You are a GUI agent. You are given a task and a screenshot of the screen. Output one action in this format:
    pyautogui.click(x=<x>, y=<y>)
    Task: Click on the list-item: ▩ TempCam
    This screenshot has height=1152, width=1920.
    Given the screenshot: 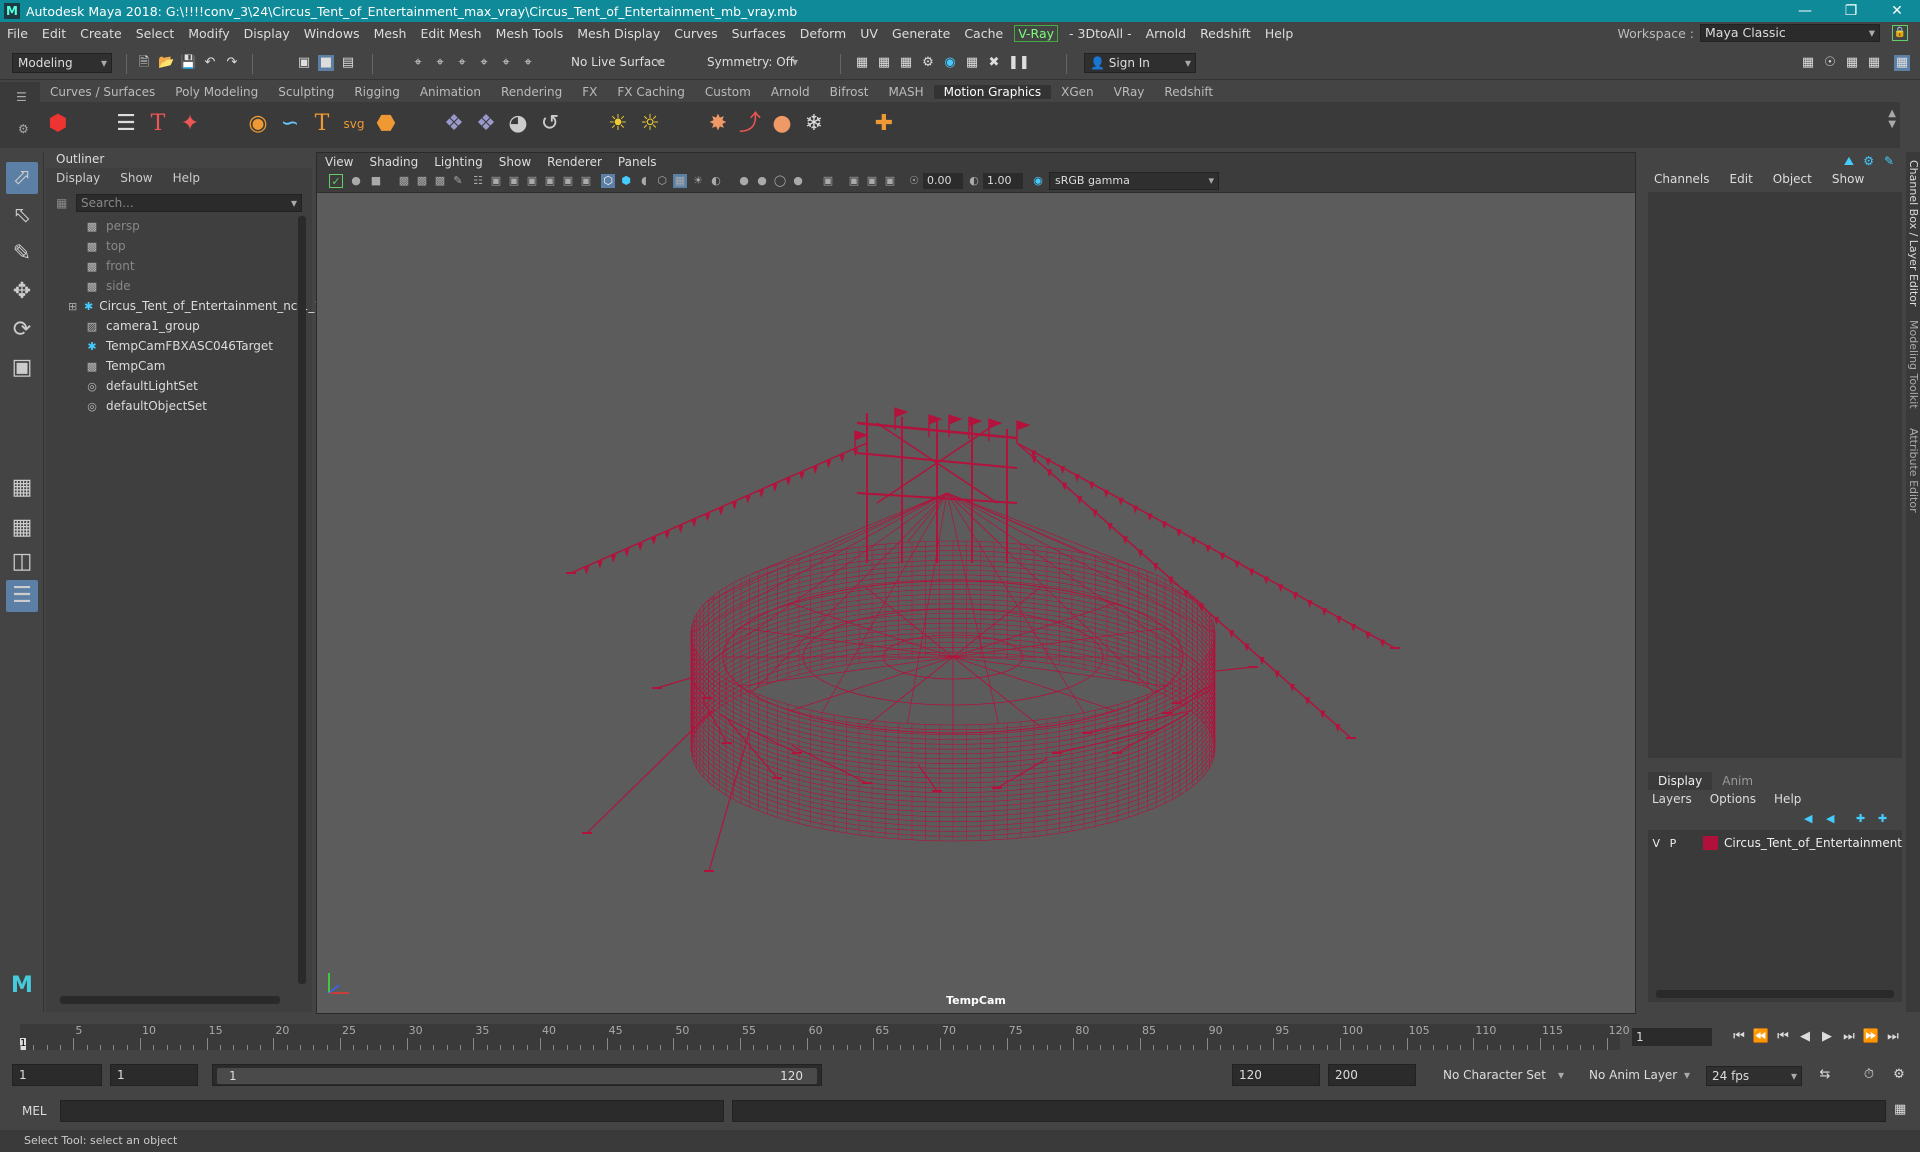 What is the action you would take?
    pyautogui.click(x=170, y=366)
    